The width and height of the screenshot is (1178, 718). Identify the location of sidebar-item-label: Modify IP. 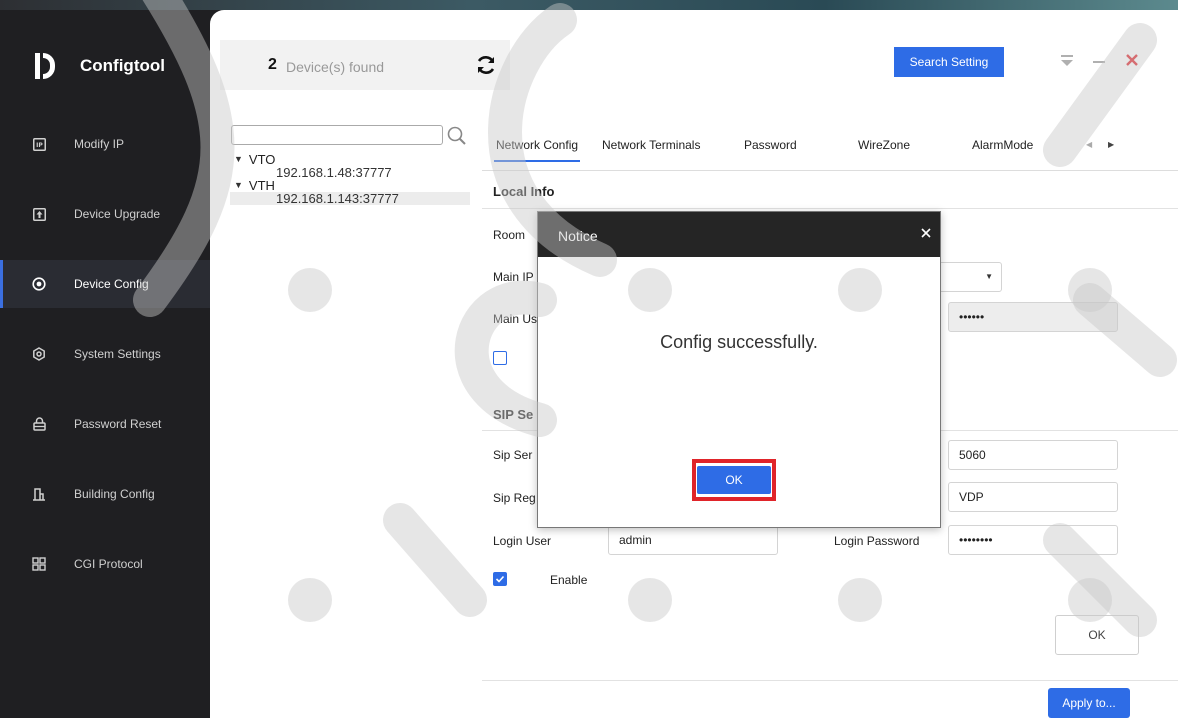
(99, 144).